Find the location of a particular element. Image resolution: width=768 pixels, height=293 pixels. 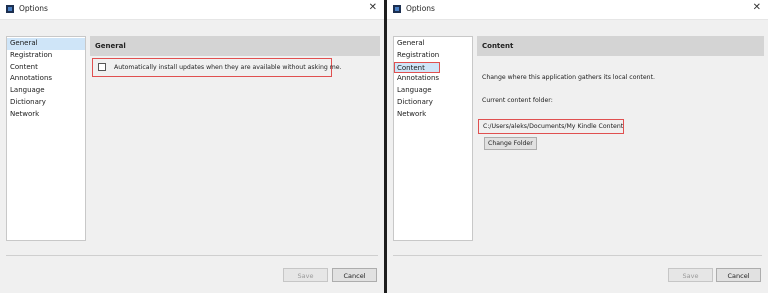

current-folder-label: Current content folder: is located at coordinates (517, 100).